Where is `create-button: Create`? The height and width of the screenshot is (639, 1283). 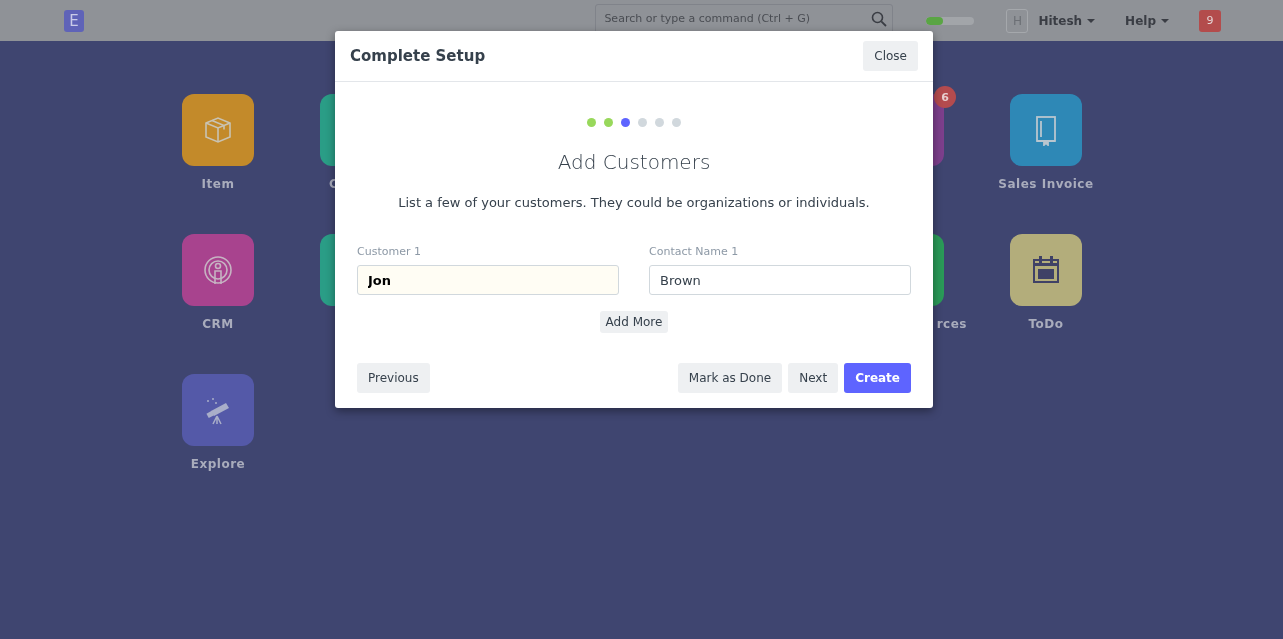
create-button: Create is located at coordinates (877, 378).